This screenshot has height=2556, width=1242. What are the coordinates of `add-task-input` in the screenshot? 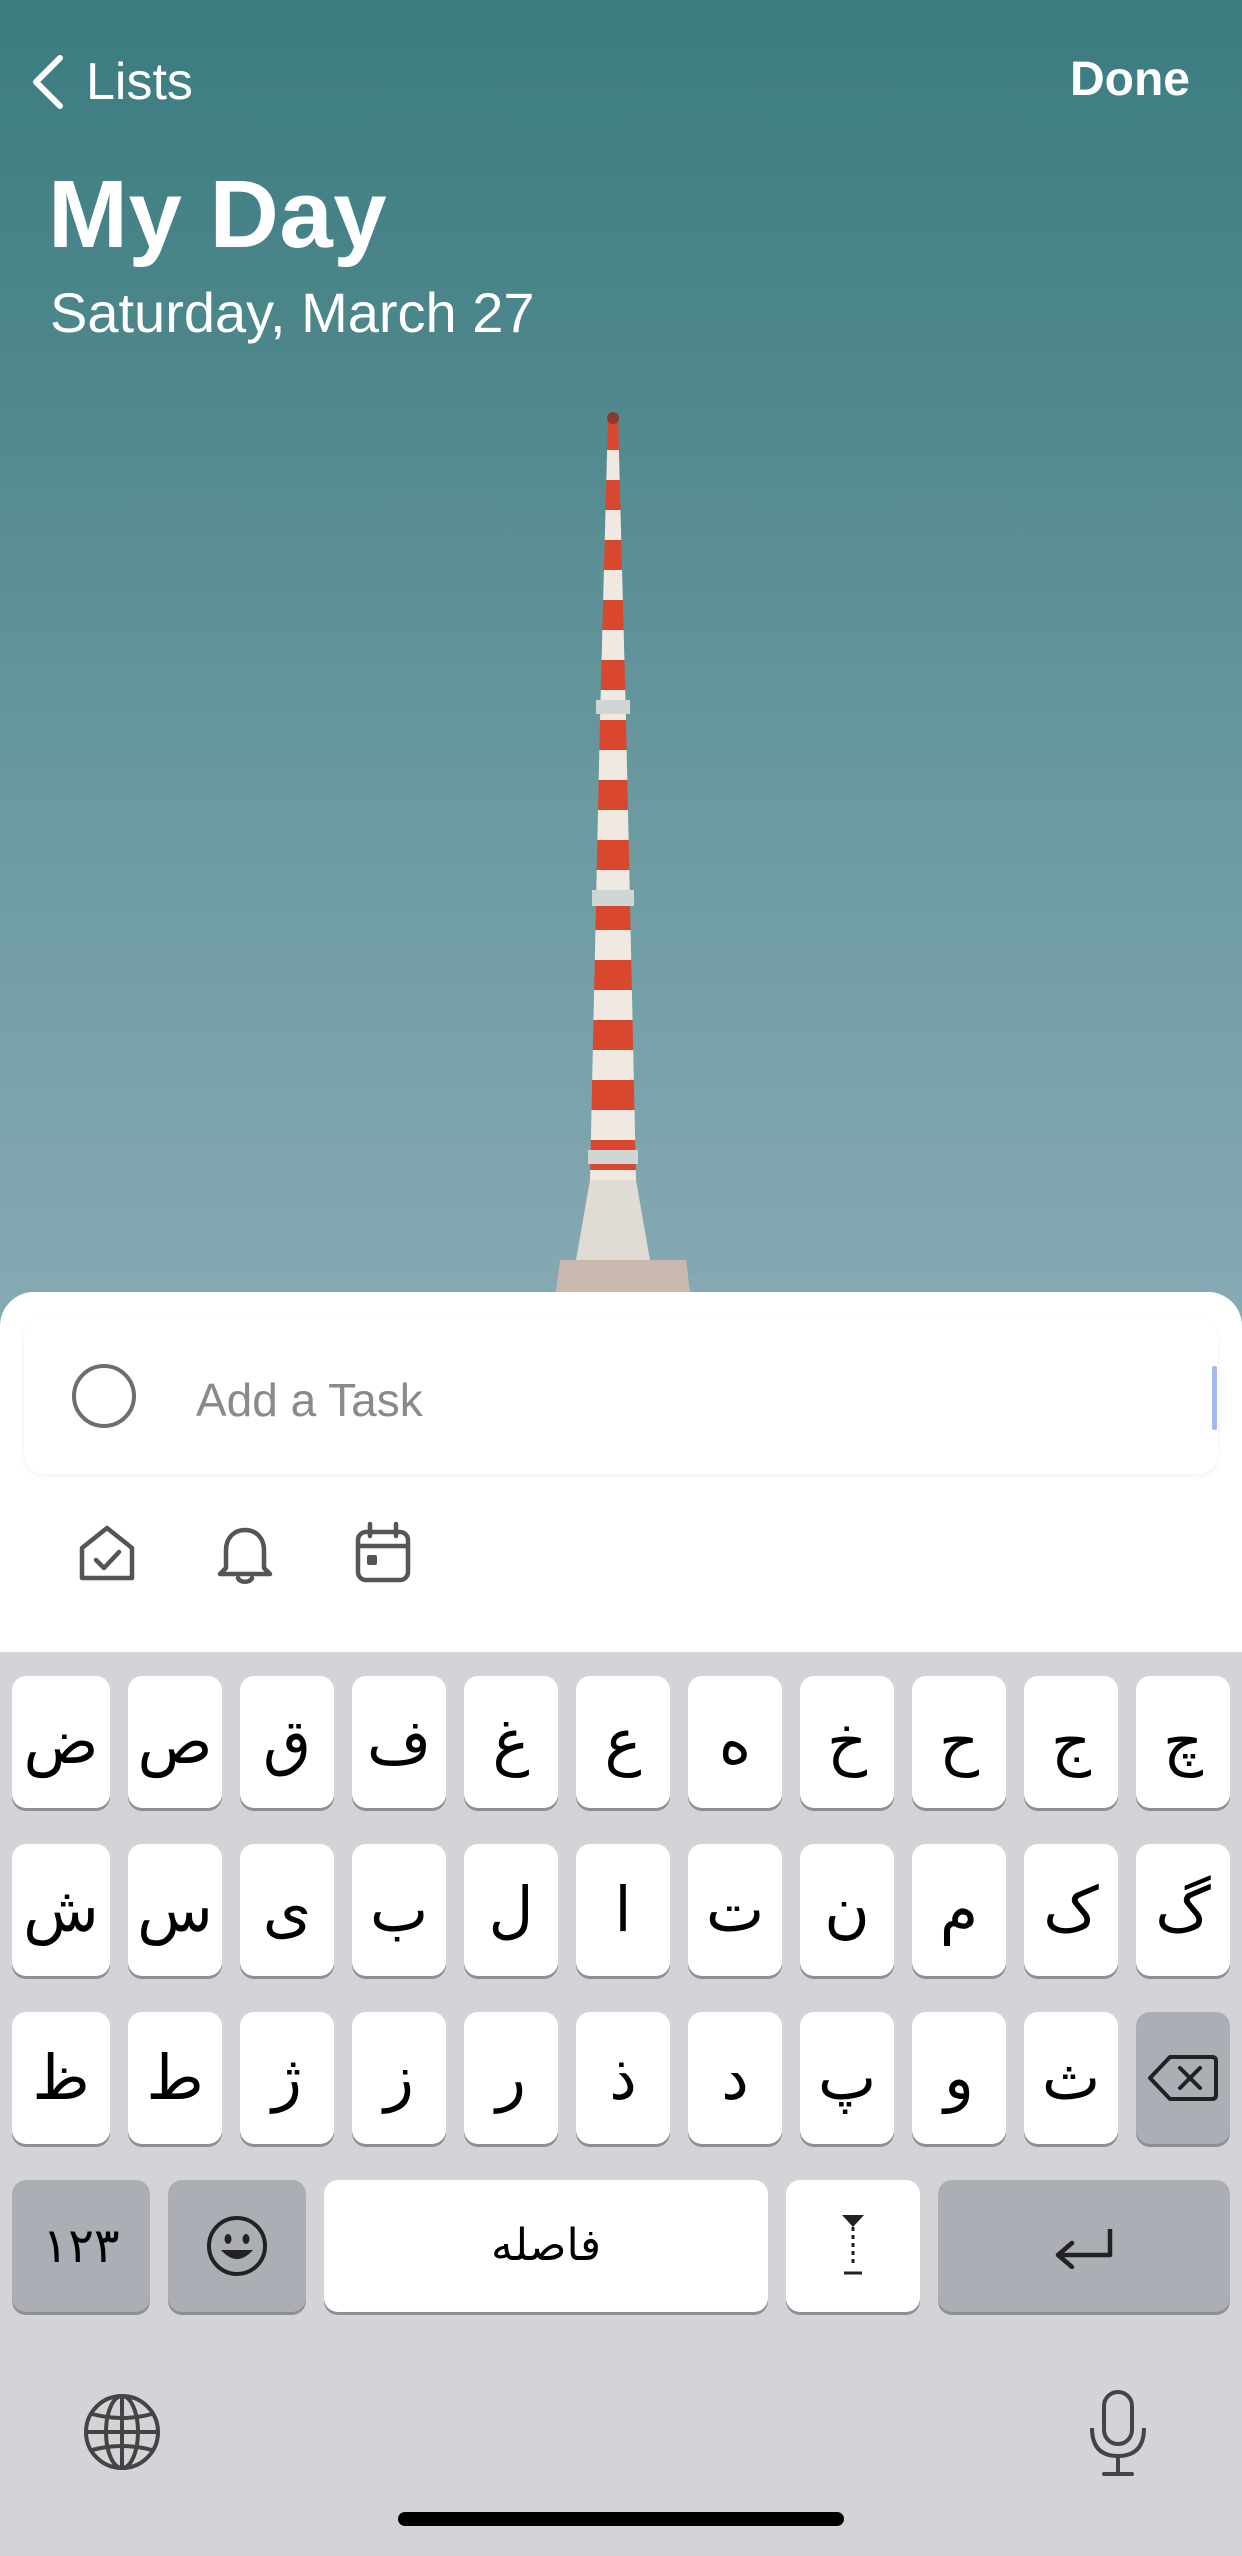 It's located at (686, 1400).